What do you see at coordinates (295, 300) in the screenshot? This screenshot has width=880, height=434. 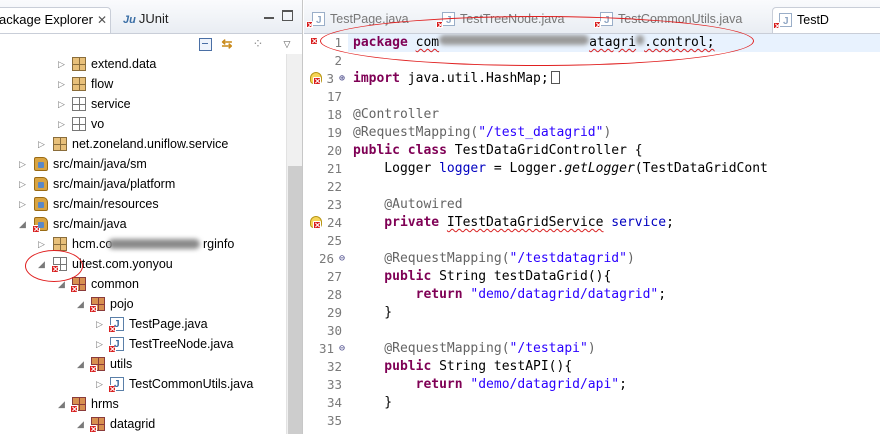 I see `scrollbar-thumb` at bounding box center [295, 300].